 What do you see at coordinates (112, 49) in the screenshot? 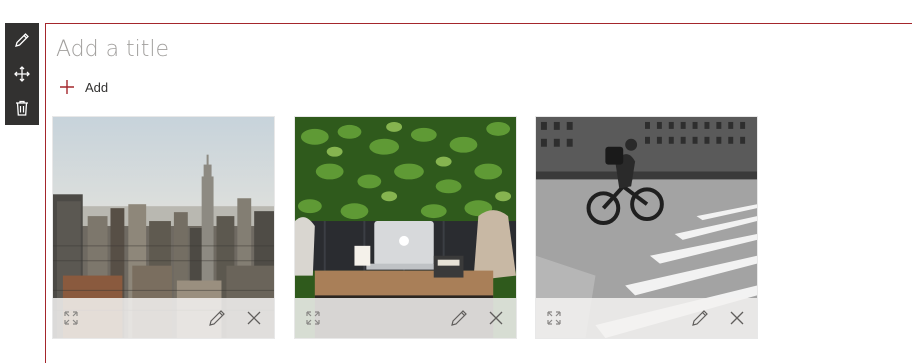
I see `title-placeholder: Add a title` at bounding box center [112, 49].